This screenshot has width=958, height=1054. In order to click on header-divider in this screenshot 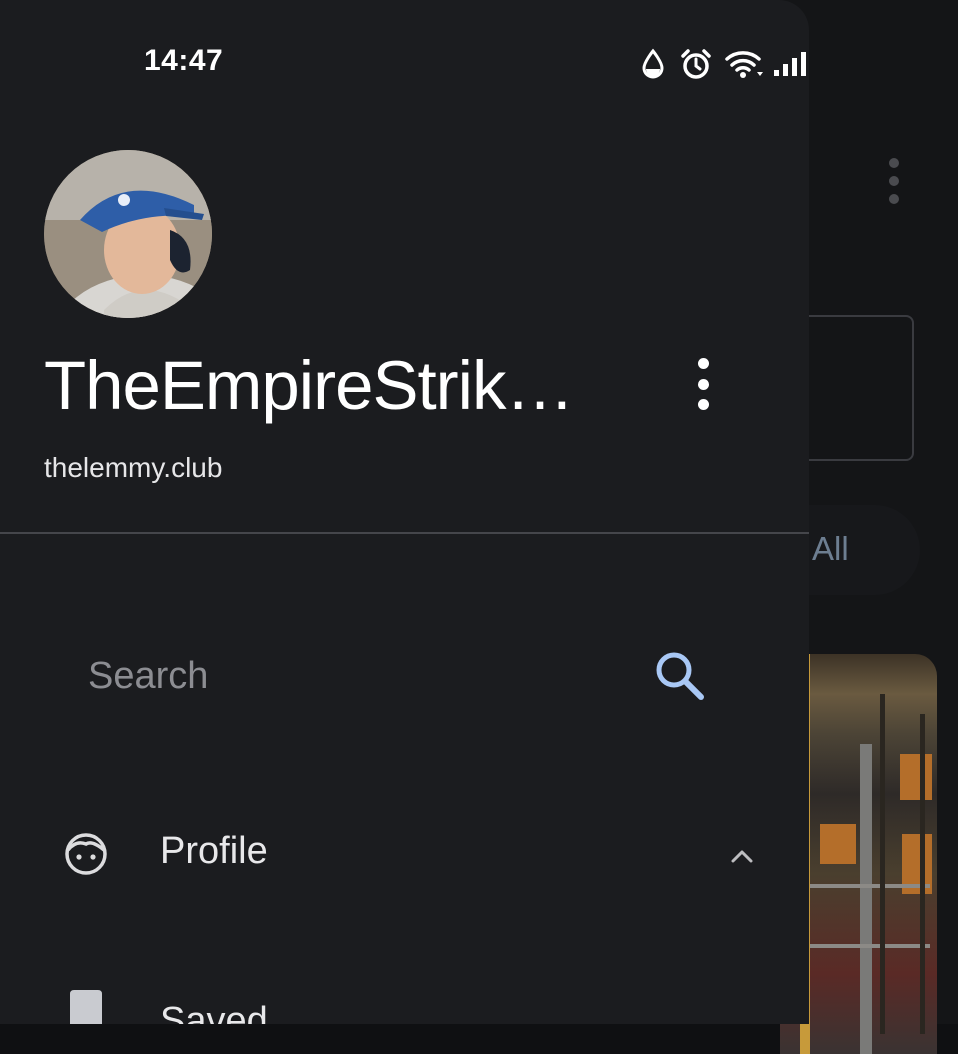, I will do `click(404, 533)`.